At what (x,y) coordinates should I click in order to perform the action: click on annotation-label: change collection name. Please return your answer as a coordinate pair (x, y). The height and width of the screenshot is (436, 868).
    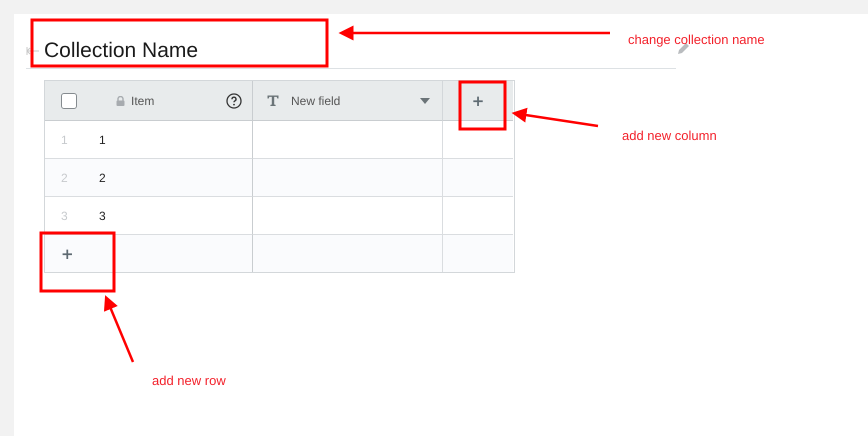
    Looking at the image, I should click on (696, 39).